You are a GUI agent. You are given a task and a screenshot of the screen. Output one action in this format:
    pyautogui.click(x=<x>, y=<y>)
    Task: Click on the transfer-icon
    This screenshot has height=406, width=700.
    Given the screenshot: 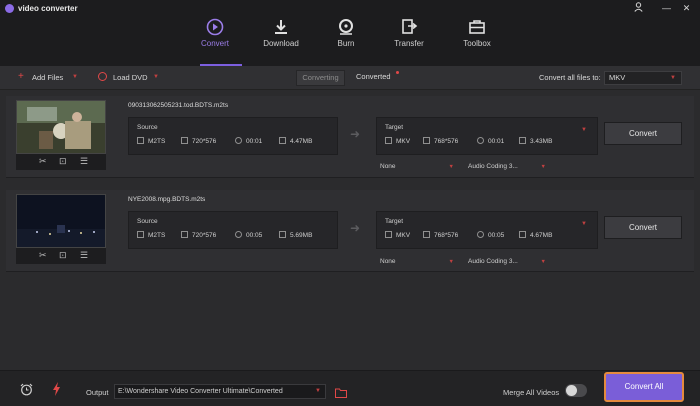 What is the action you would take?
    pyautogui.click(x=410, y=26)
    